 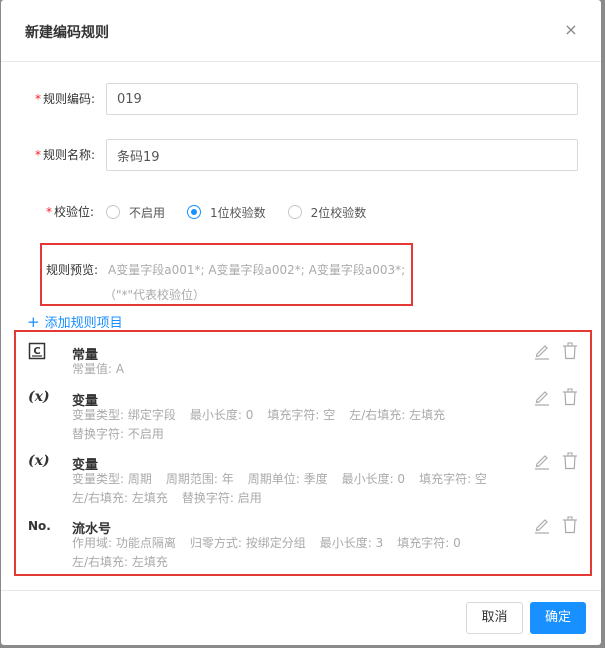 What do you see at coordinates (167, 498) in the screenshot?
I see `rule-item-desc: 左/右填充: 左填充 替换字符: 启用` at bounding box center [167, 498].